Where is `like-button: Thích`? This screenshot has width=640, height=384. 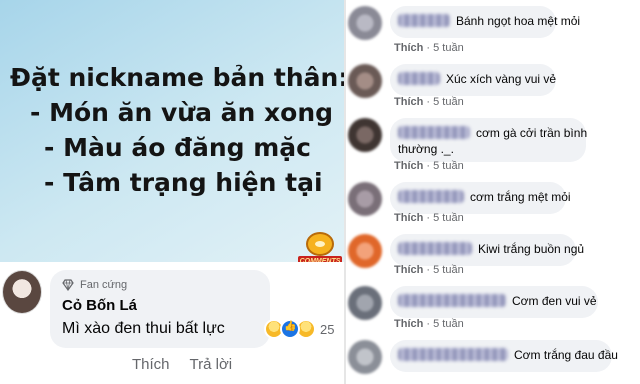
like-button: Thích is located at coordinates (151, 364).